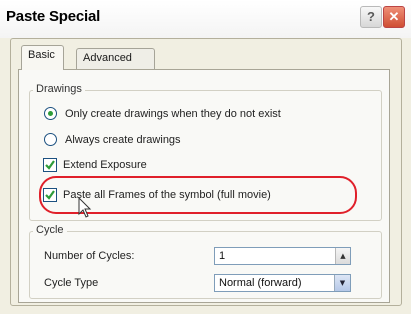 The image size is (411, 314). I want to click on cycle-type-dropdown: Normal (forward) ▼, so click(282, 283).